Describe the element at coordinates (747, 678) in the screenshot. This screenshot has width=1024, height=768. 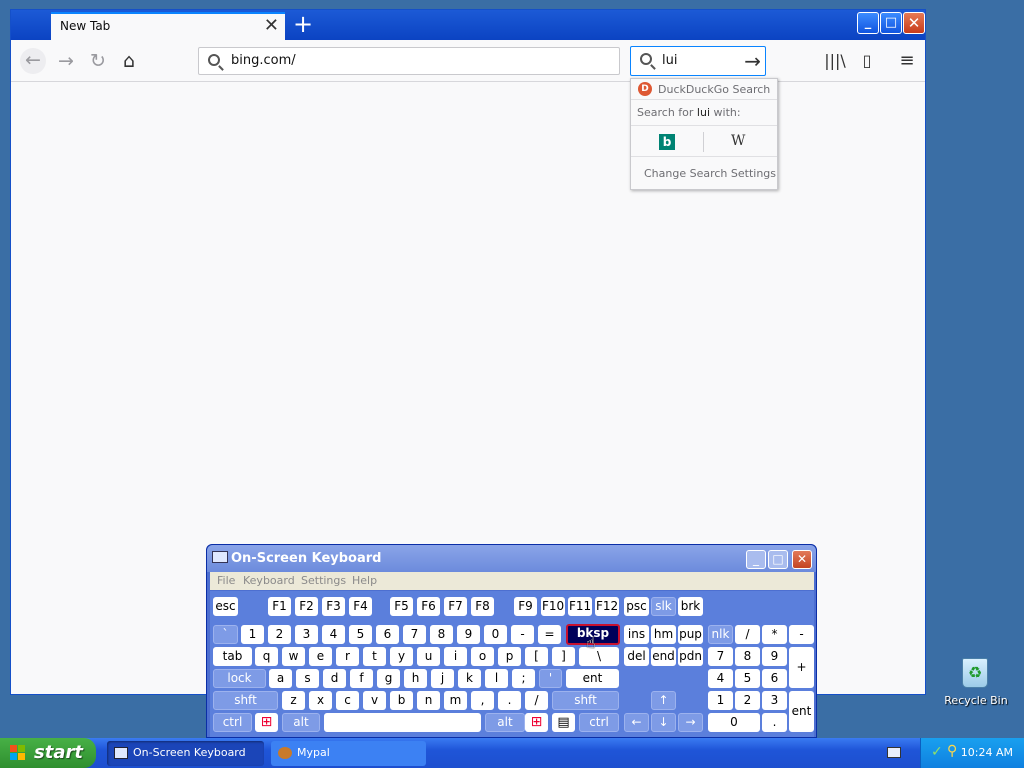
I see `key-numpad-5: 5` at that location.